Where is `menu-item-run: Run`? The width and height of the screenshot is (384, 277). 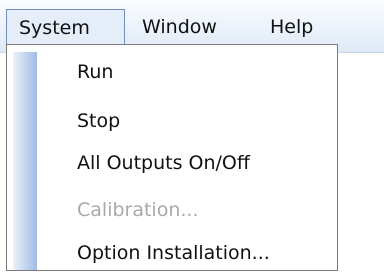
menu-item-run: Run is located at coordinates (95, 72).